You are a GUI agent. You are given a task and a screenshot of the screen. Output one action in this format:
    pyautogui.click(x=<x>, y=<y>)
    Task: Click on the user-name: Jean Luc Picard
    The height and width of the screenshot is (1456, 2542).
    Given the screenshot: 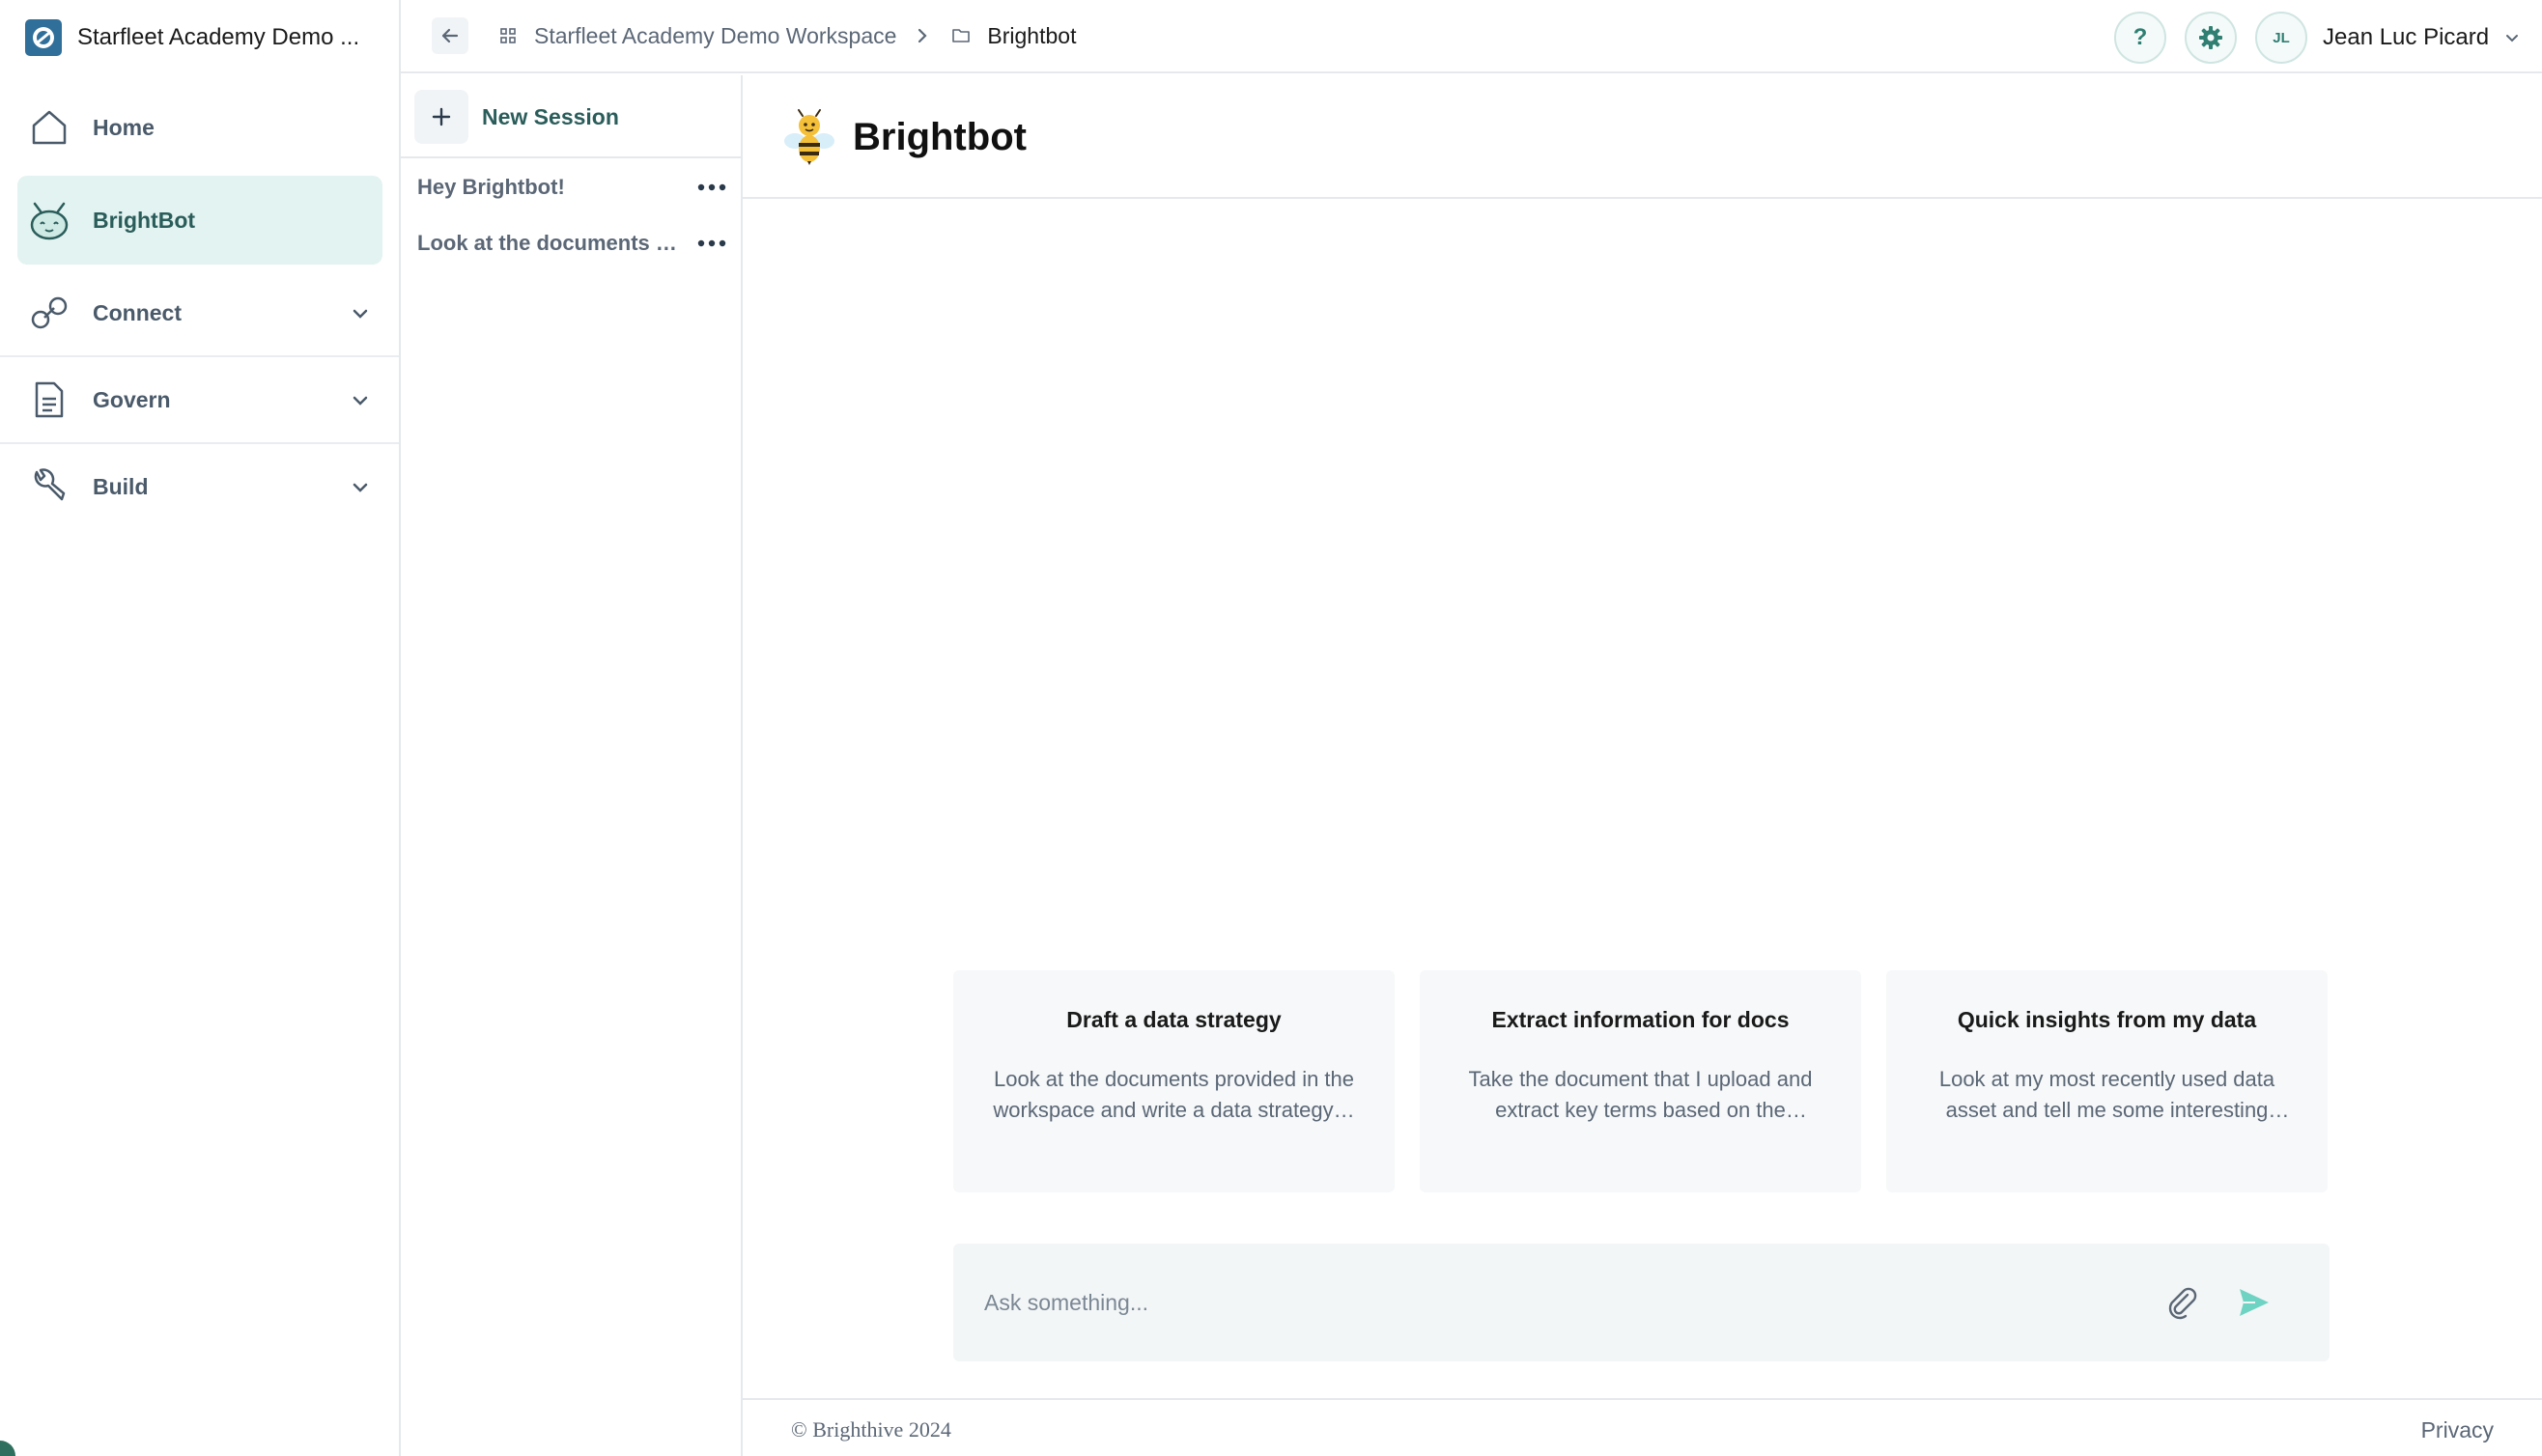 What is the action you would take?
    pyautogui.click(x=2406, y=37)
    